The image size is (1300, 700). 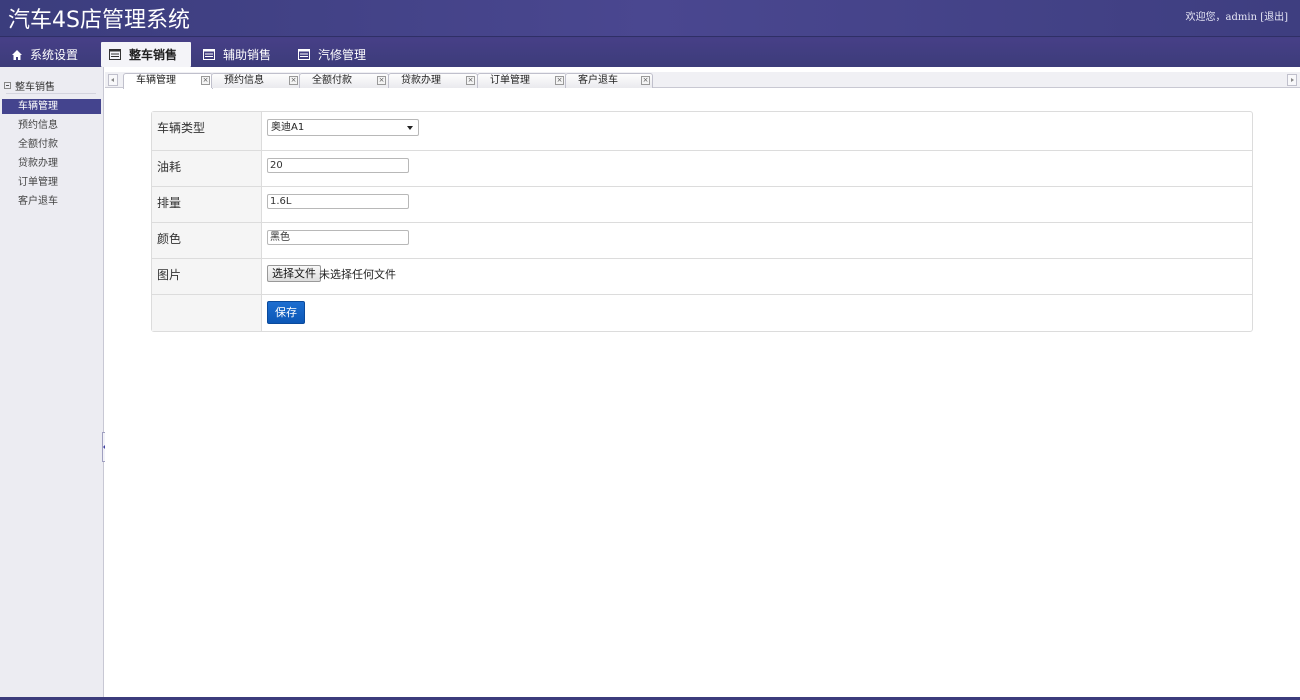 I want to click on sidebar-divider, so click(x=51, y=93).